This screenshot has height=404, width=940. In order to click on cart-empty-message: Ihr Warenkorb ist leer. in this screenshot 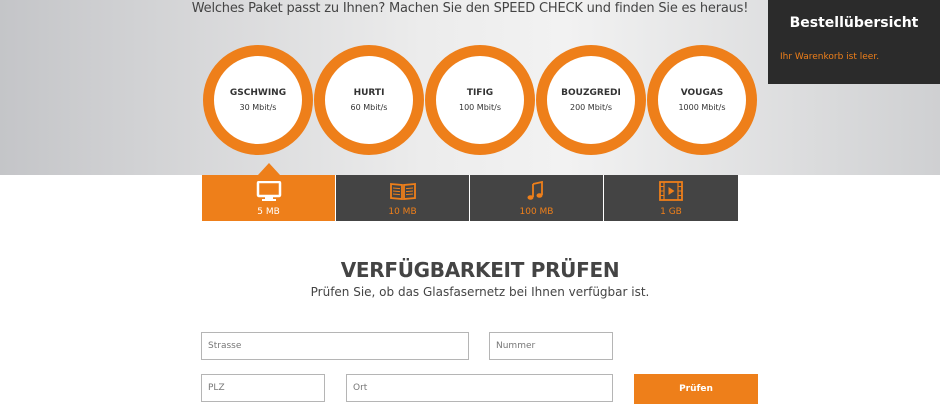, I will do `click(830, 57)`.